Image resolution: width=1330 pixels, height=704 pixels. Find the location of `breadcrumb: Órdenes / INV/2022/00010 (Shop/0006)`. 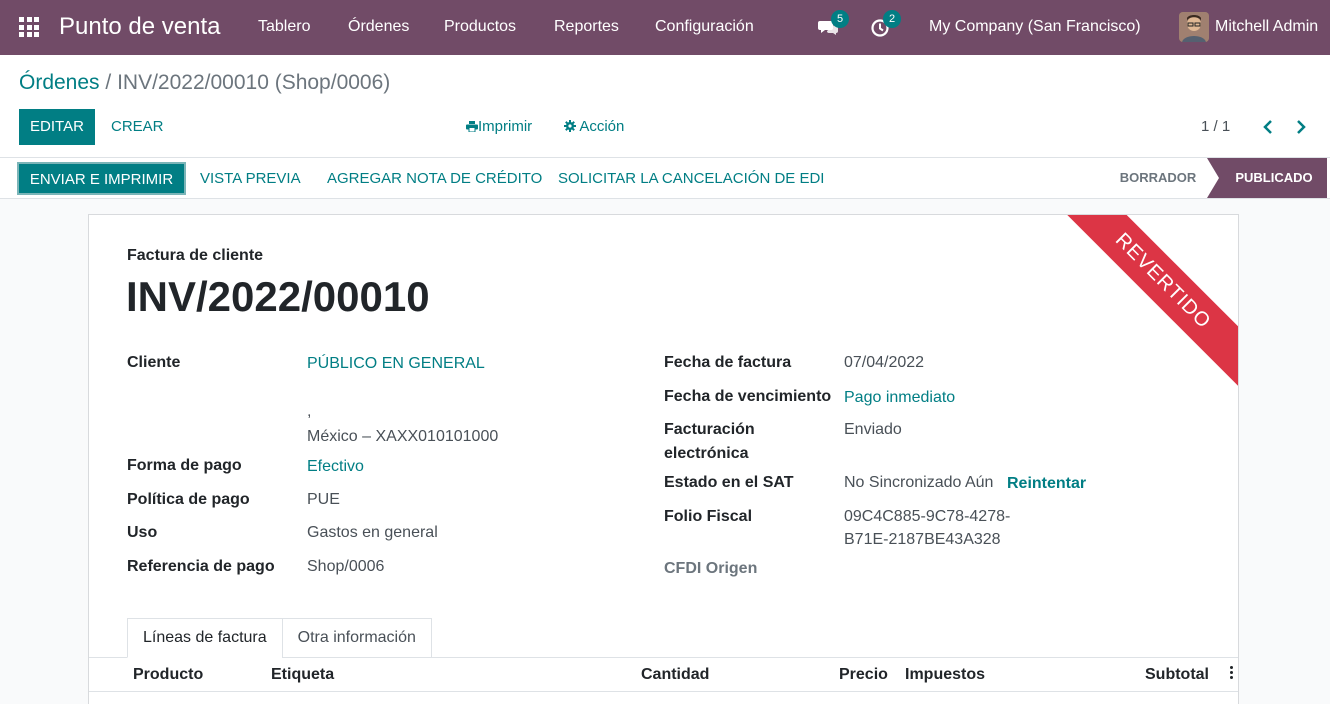

breadcrumb: Órdenes / INV/2022/00010 (Shop/0006) is located at coordinates (204, 83).